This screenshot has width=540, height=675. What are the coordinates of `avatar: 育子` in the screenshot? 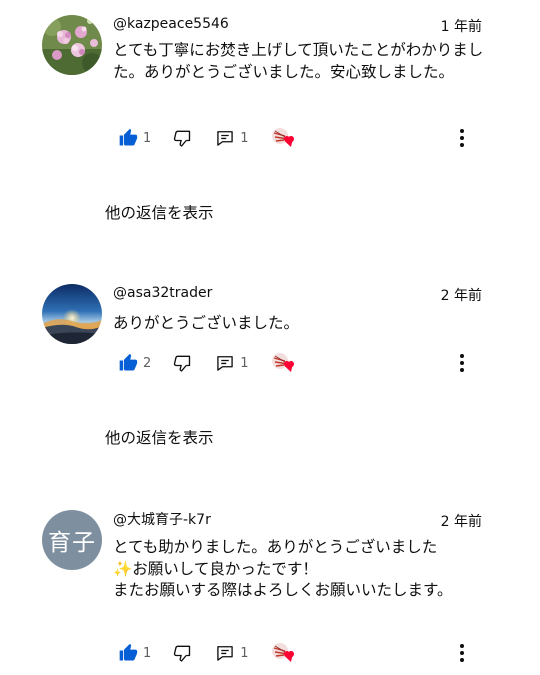 It's located at (72, 540).